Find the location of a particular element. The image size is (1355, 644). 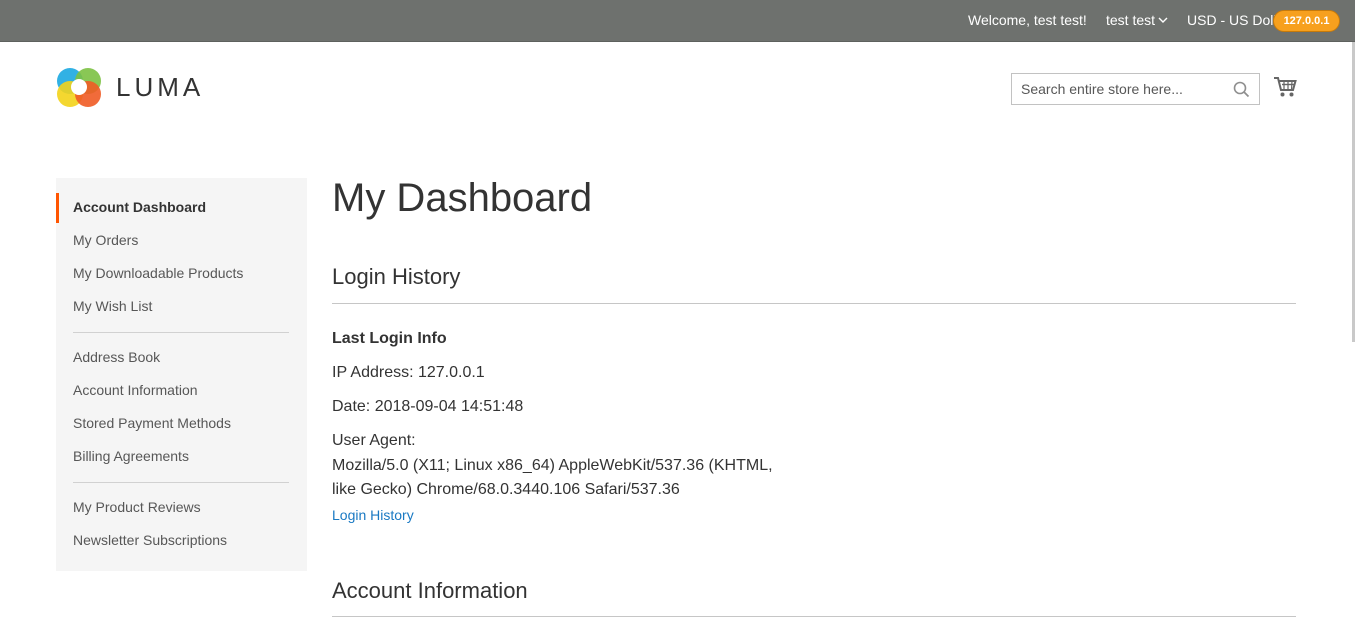

cart-icon is located at coordinates (1285, 87).